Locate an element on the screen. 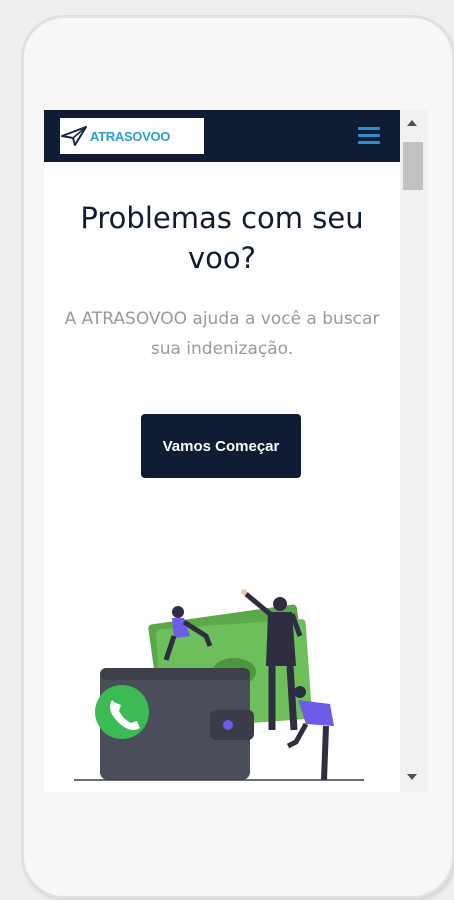 This screenshot has height=900, width=454. paper-plane-icon is located at coordinates (74, 136).